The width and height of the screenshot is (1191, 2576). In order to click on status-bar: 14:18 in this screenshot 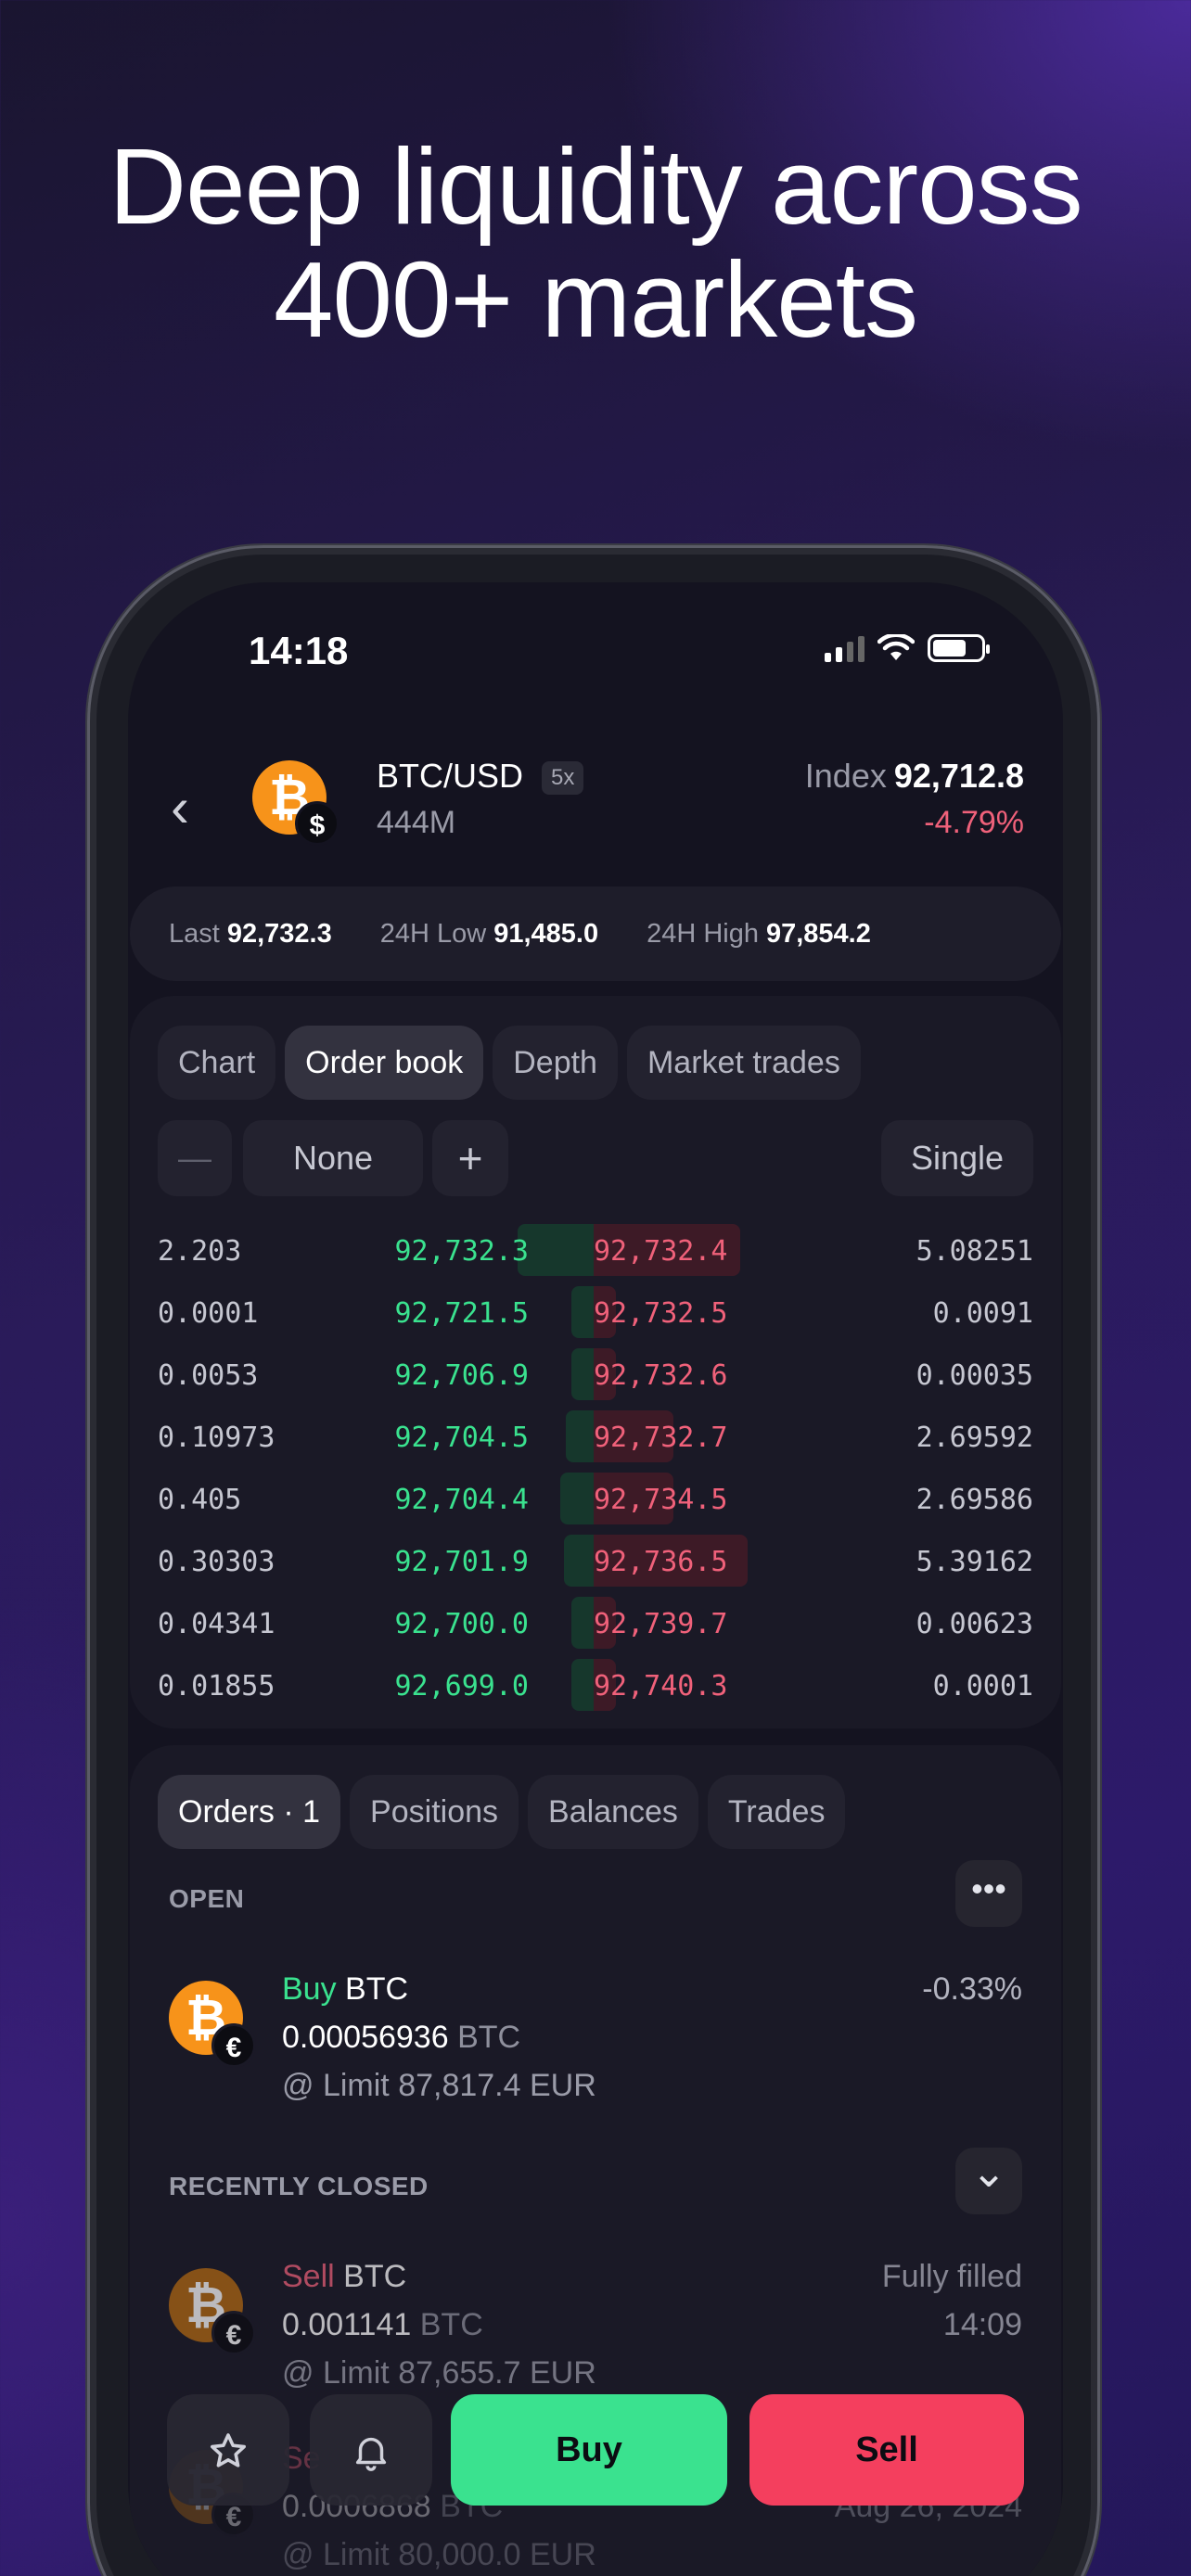, I will do `click(595, 652)`.